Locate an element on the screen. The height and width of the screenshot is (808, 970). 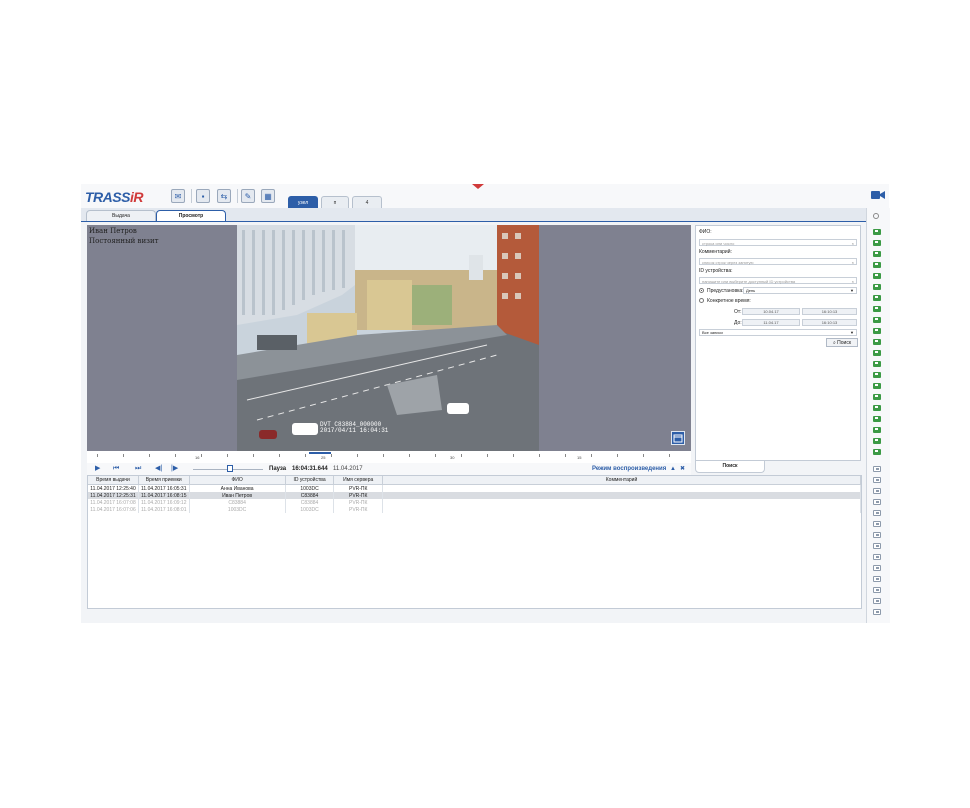
overlay-person-name: Иван Петров is located at coordinates (113, 231).